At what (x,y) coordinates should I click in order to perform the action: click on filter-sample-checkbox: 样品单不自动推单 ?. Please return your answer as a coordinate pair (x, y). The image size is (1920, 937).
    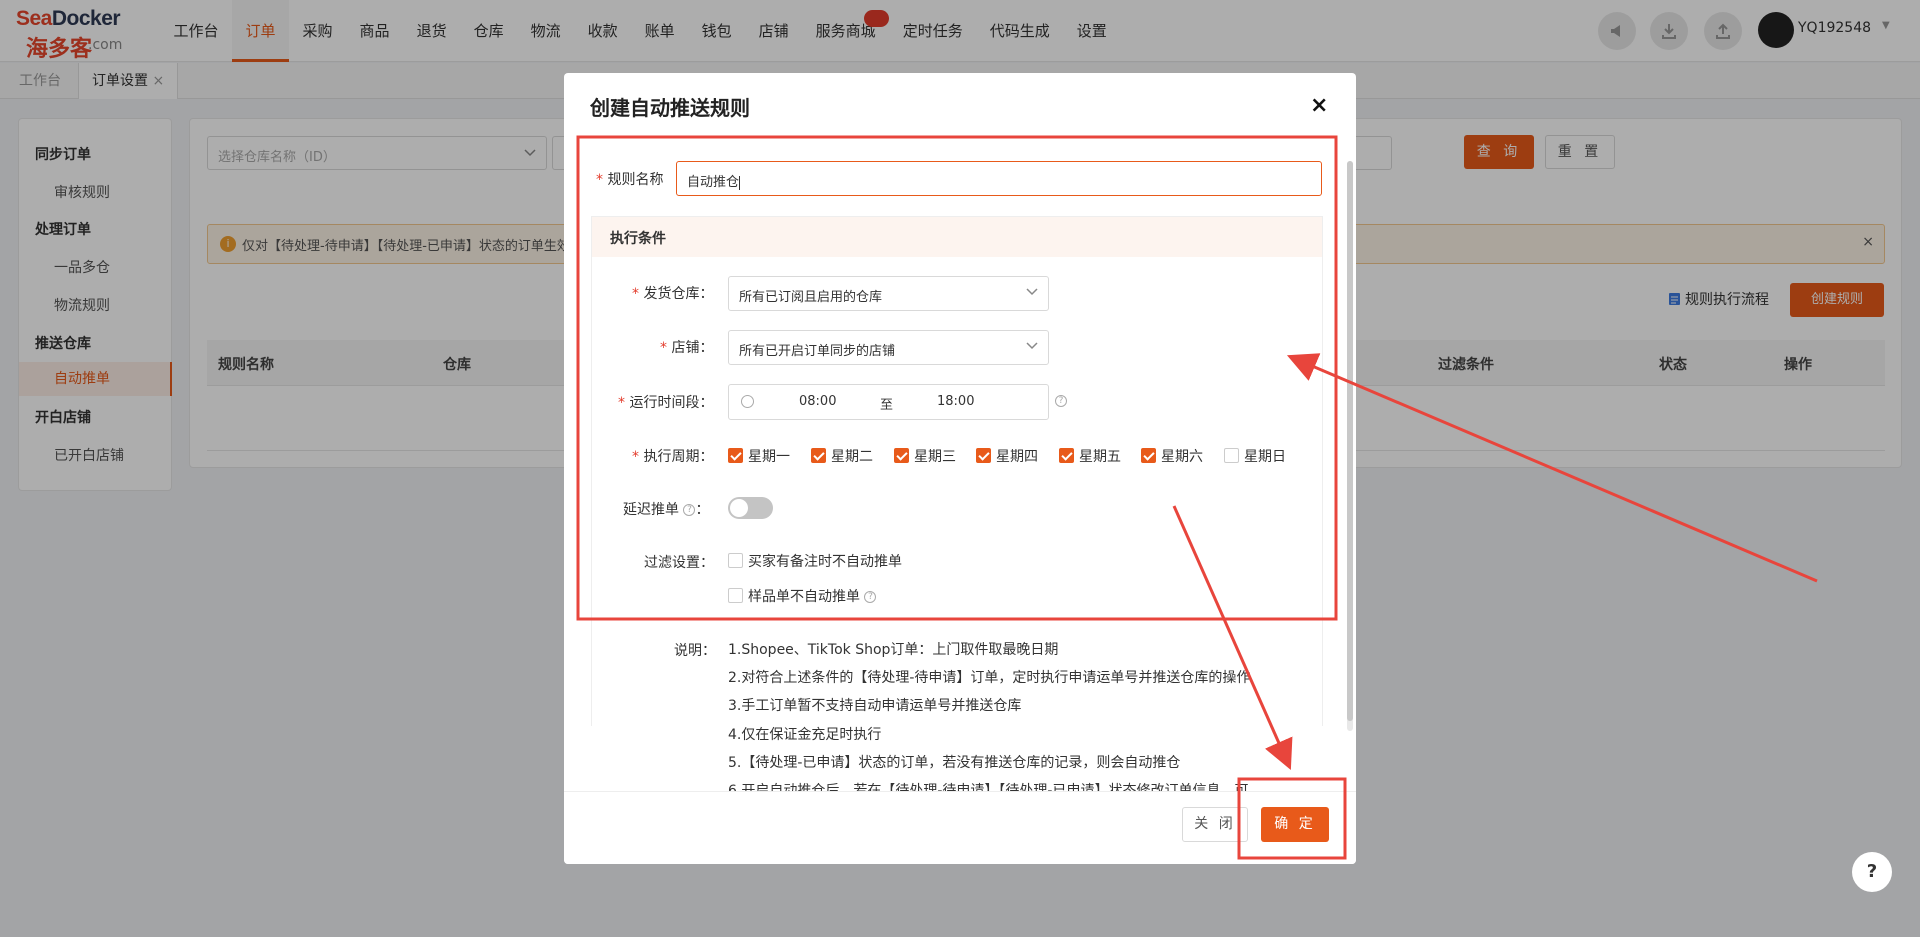
    Looking at the image, I should click on (802, 596).